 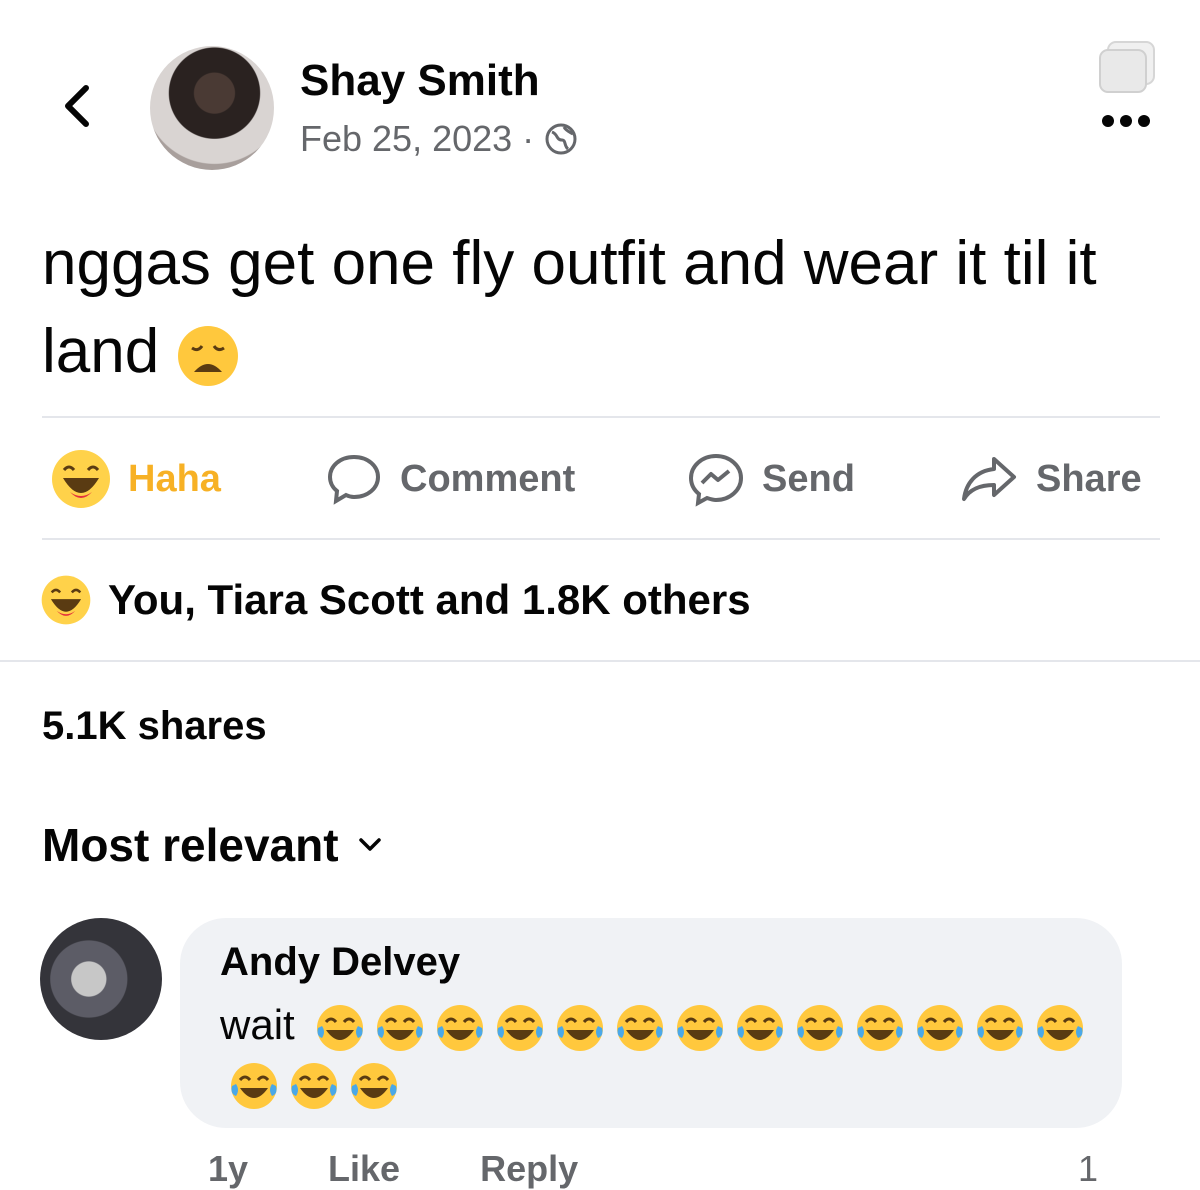 What do you see at coordinates (1089, 478) in the screenshot?
I see `share-label: Share` at bounding box center [1089, 478].